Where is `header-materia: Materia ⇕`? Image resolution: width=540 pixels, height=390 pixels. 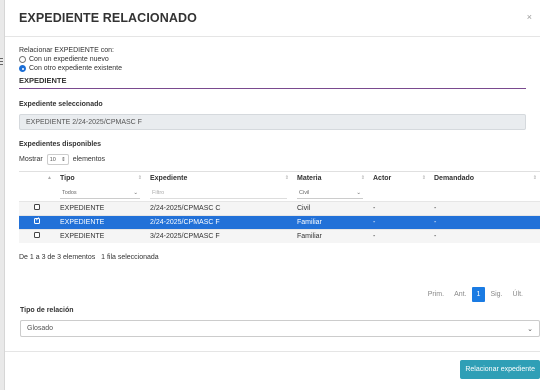 header-materia: Materia ⇕ is located at coordinates (330, 179).